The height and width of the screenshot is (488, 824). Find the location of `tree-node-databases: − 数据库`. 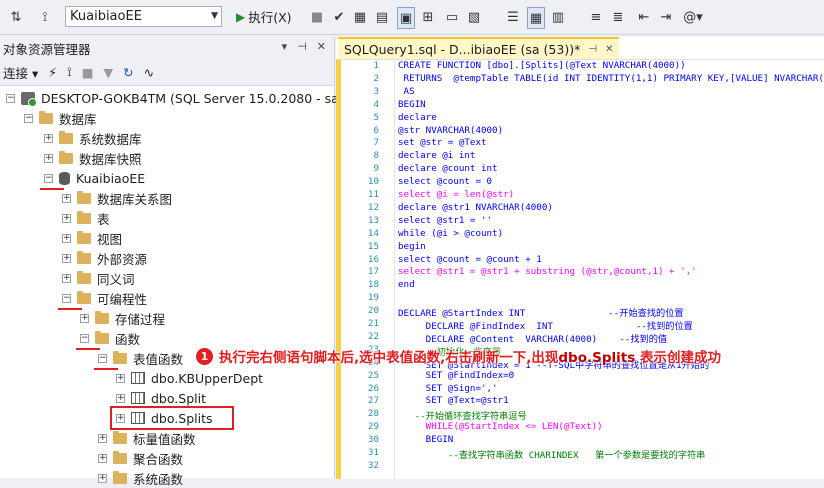

tree-node-databases: − 数据库 is located at coordinates (60, 118).